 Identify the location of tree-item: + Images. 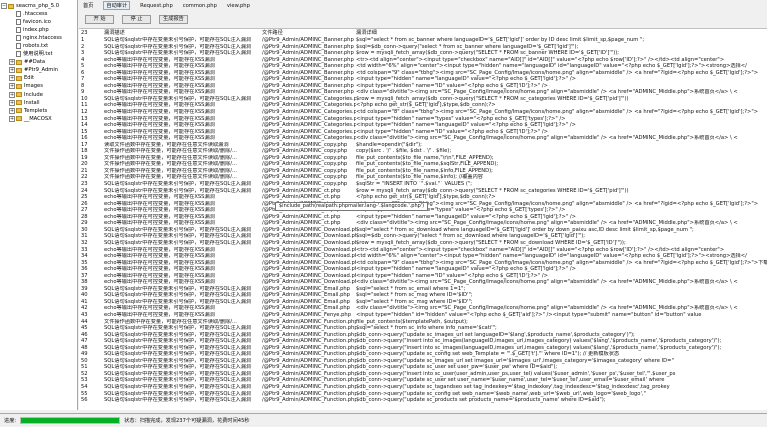
(38, 86).